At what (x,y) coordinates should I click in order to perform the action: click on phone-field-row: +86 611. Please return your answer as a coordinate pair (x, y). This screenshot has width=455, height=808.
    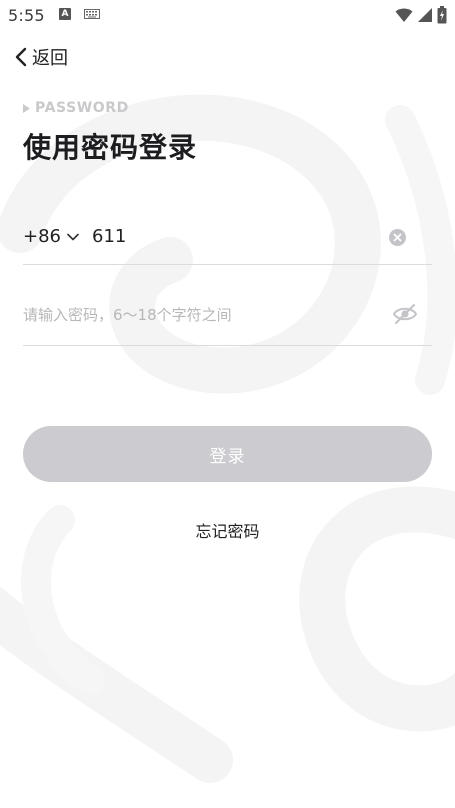
    Looking at the image, I should click on (227, 238).